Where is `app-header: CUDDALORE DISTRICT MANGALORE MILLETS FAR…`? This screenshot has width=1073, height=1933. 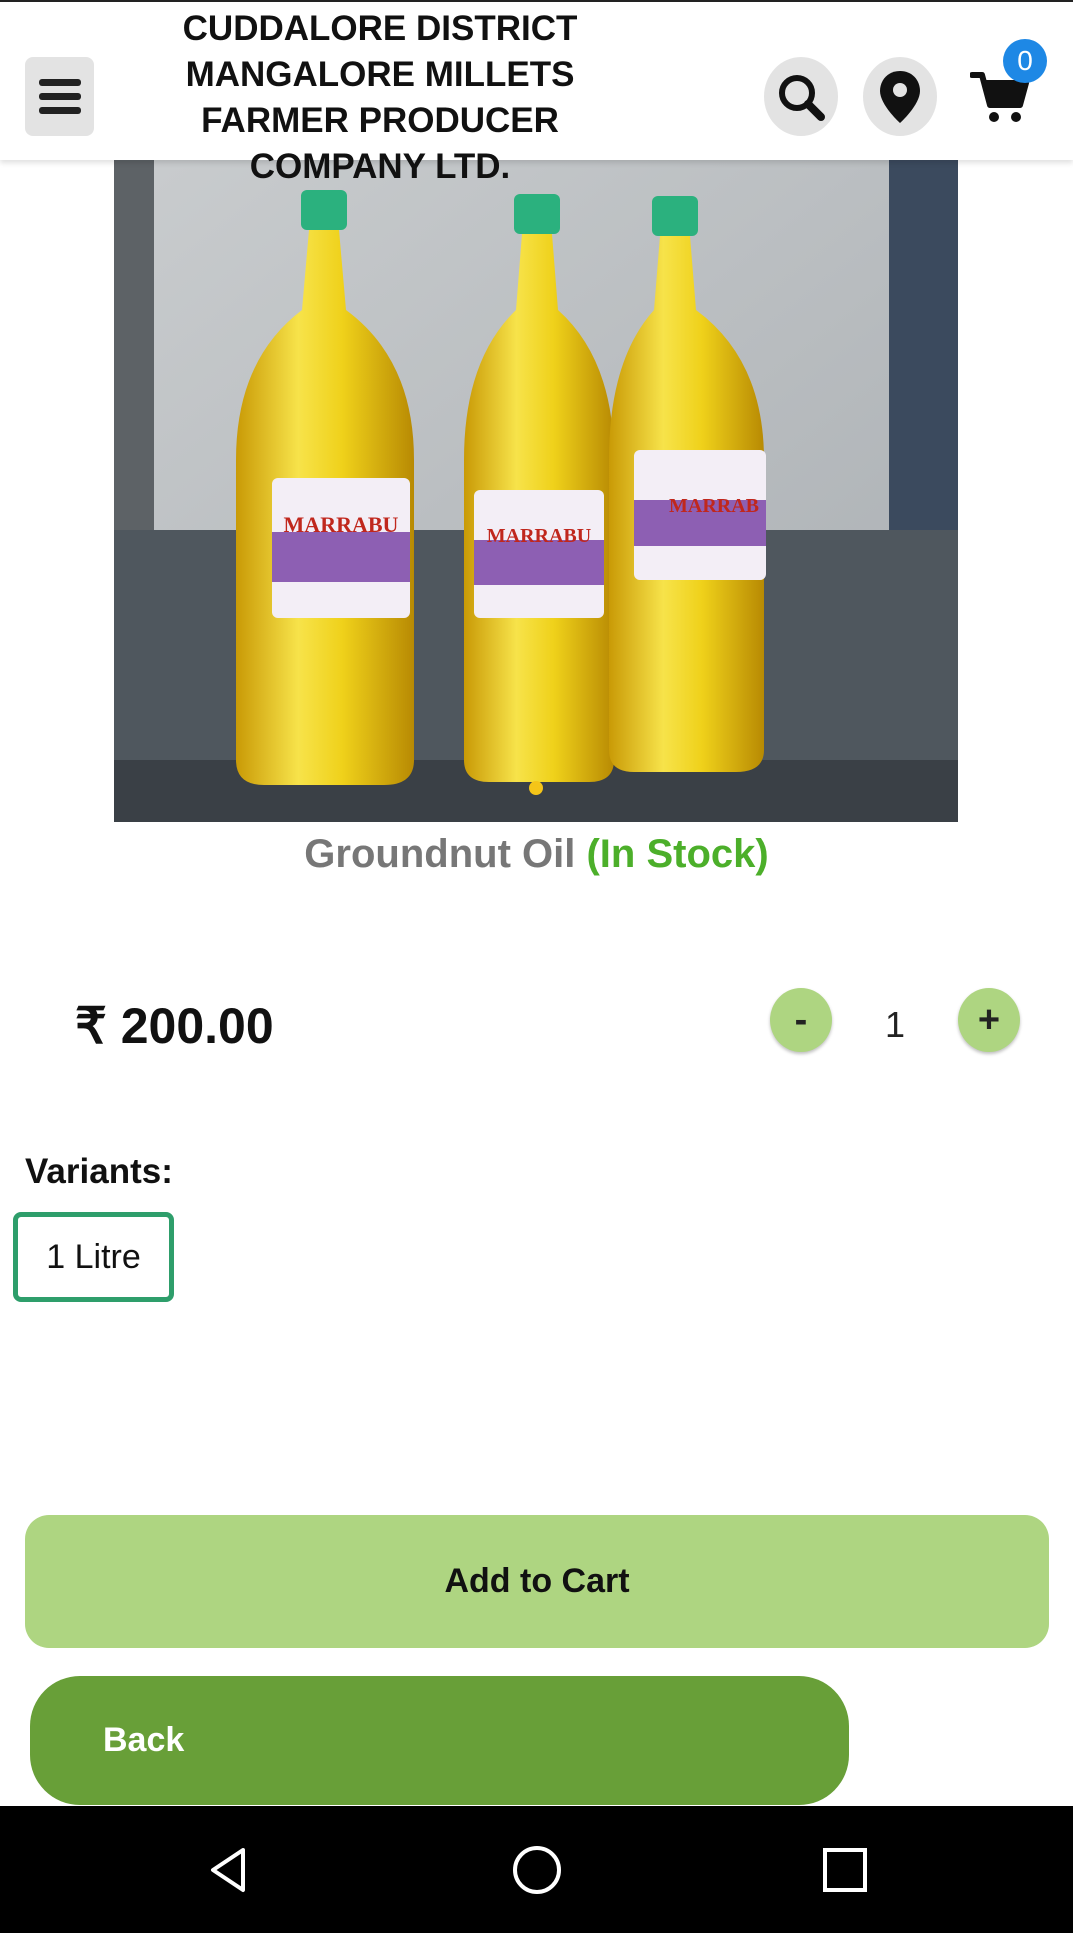
app-header: CUDDALORE DISTRICT MANGALORE MILLETS FAR… is located at coordinates (536, 93).